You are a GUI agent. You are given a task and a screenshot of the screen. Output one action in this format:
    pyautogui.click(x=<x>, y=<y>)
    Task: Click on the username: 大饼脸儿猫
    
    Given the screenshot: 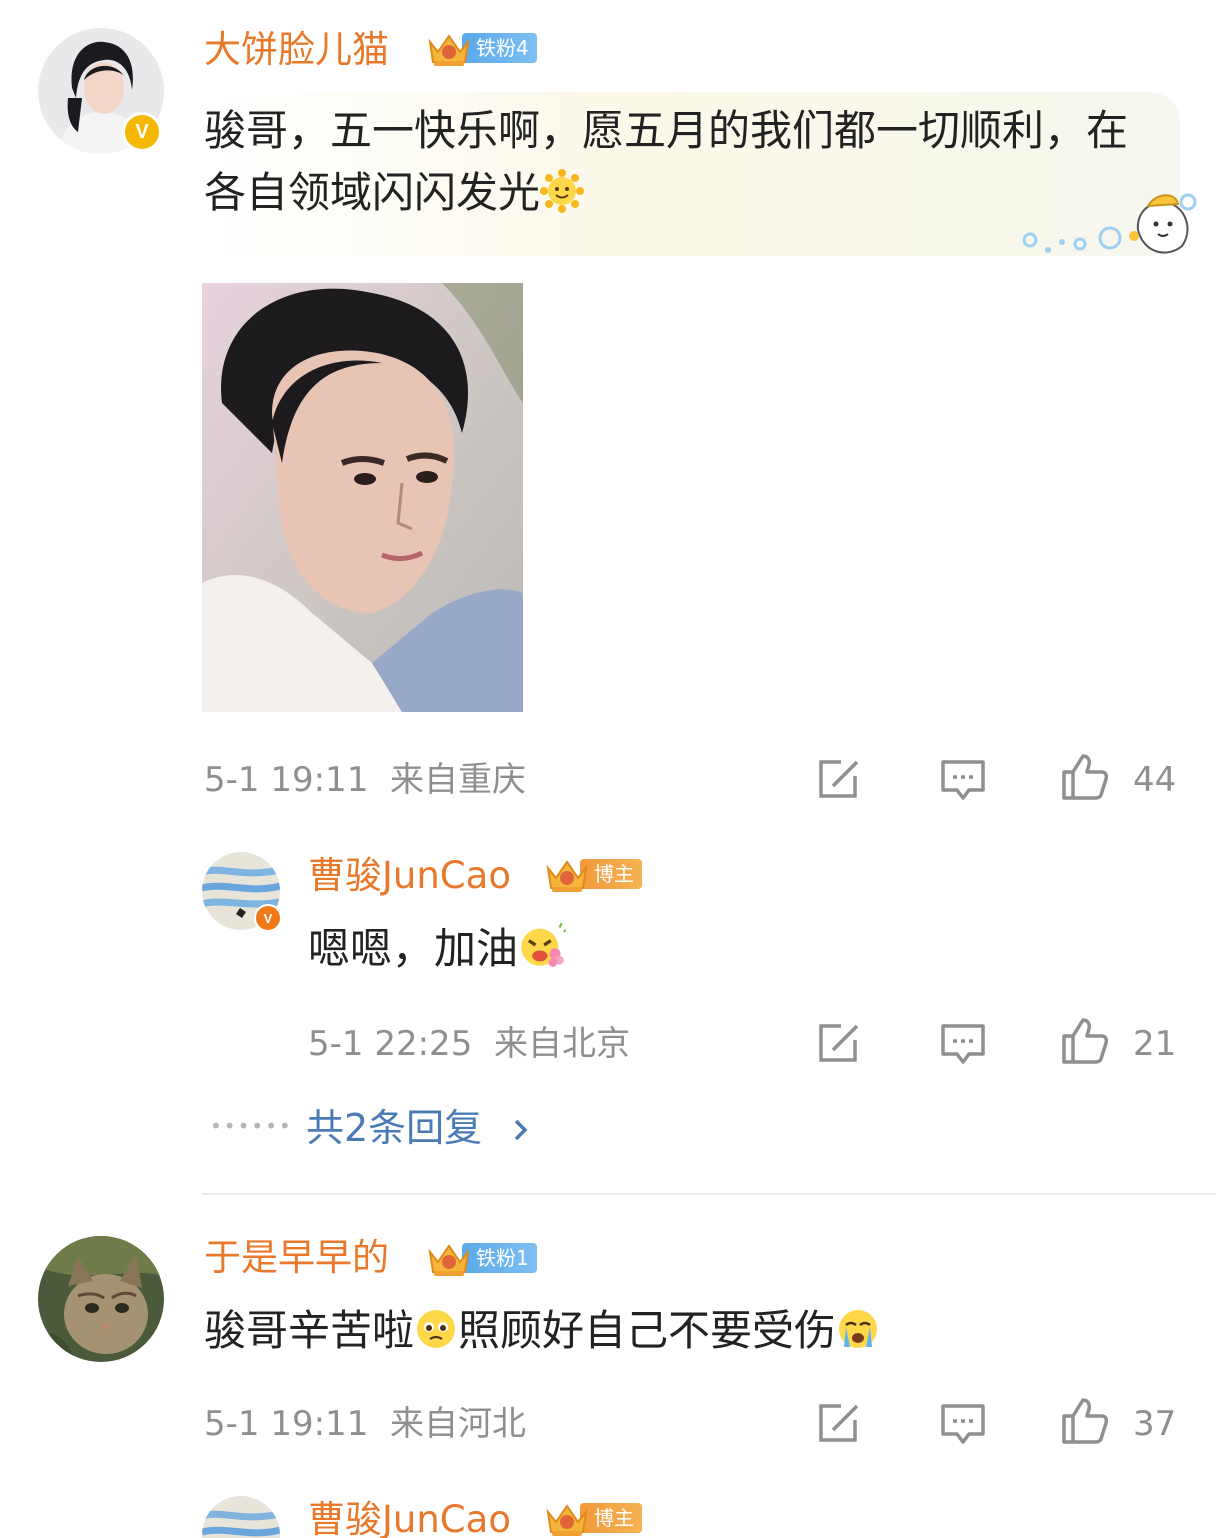 What is the action you would take?
    pyautogui.click(x=296, y=50)
    